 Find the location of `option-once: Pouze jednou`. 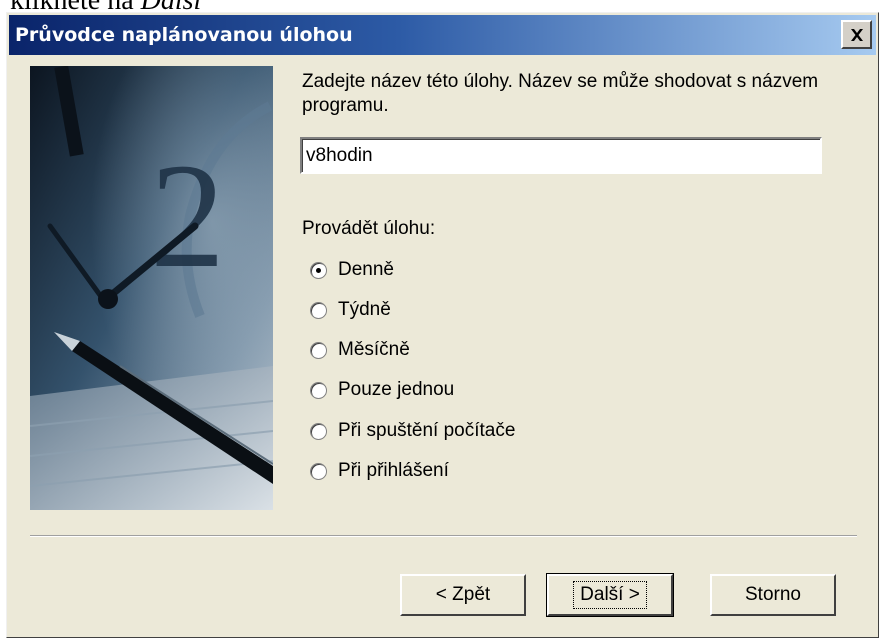

option-once: Pouze jednou is located at coordinates (382, 390).